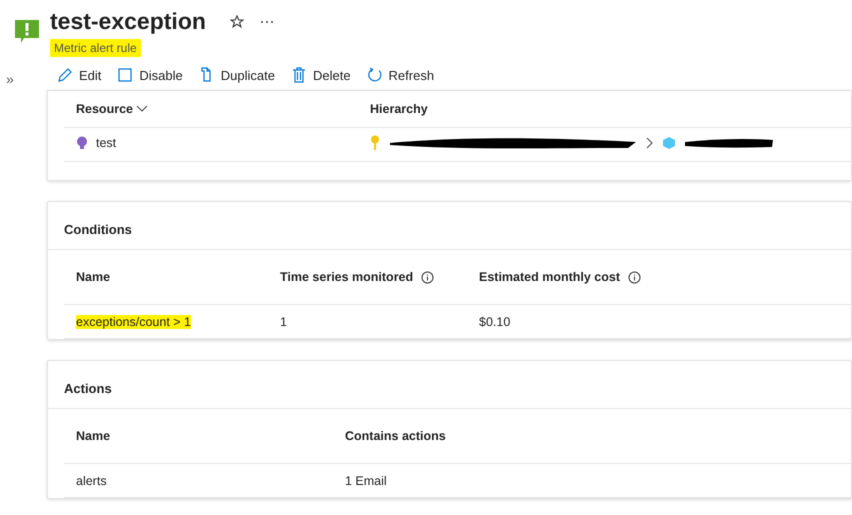  I want to click on page-subtitle: Metric alert rule, so click(95, 48).